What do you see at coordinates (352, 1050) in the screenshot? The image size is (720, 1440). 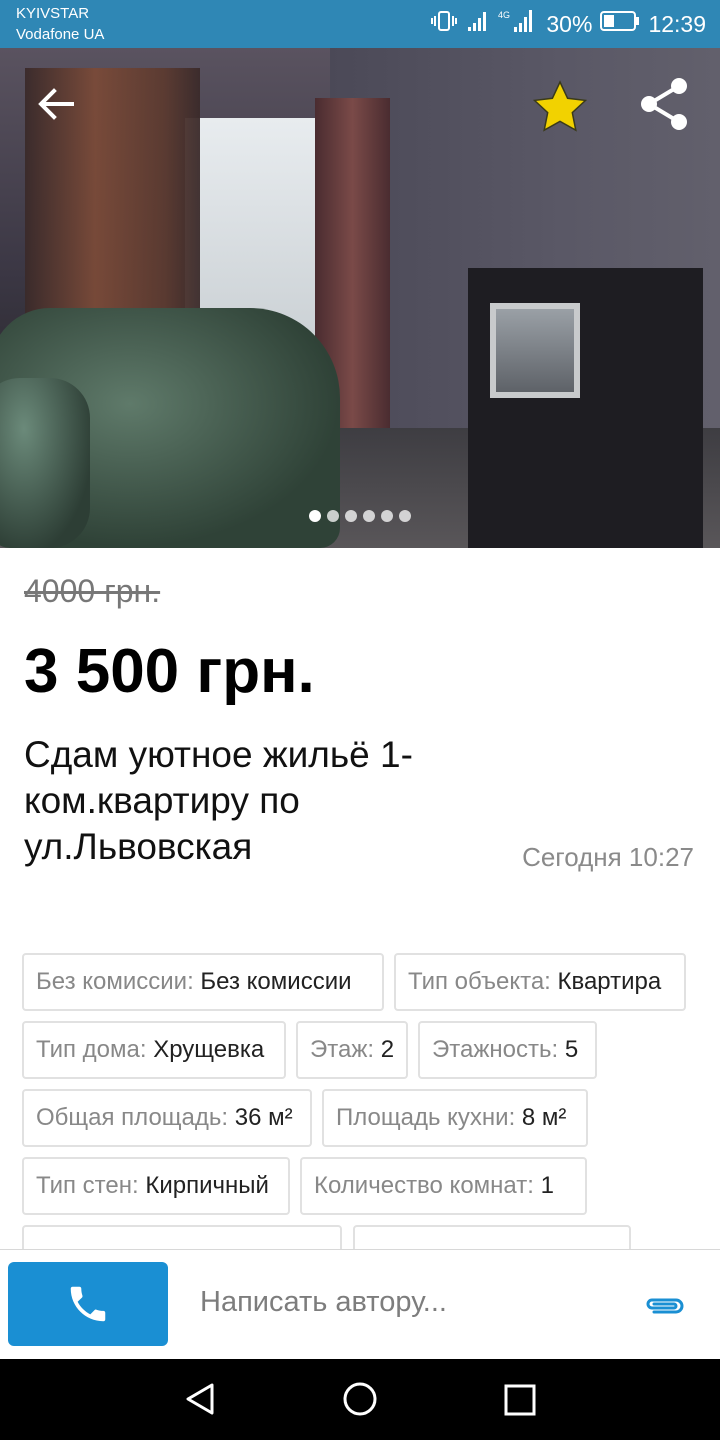 I see `attribute-chip: Этаж: 2` at bounding box center [352, 1050].